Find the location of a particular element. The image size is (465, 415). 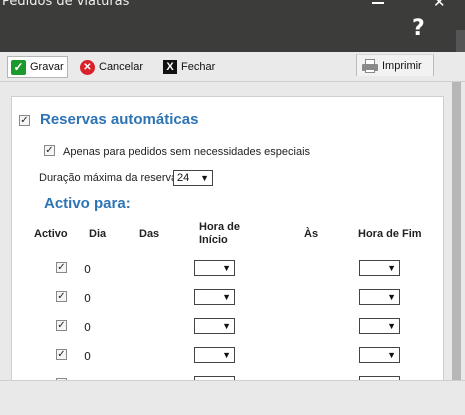

print-button: Imprimir is located at coordinates (395, 65).